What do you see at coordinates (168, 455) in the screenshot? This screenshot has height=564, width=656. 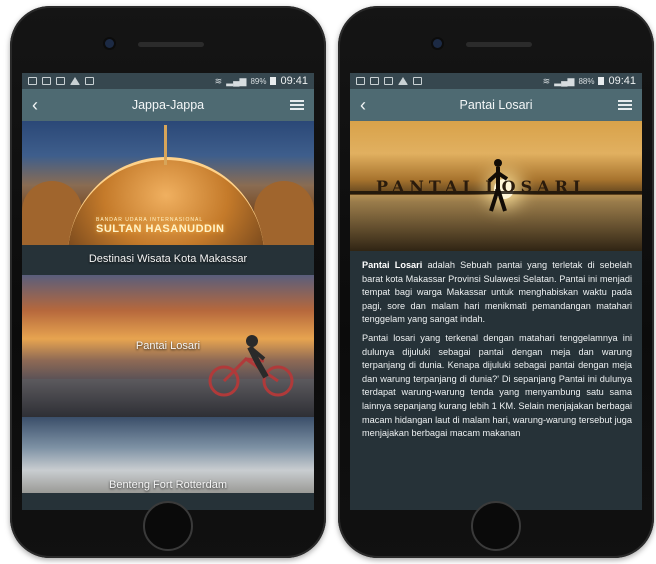 I see `destination-card-fort: Benteng Fort Rotterdam` at bounding box center [168, 455].